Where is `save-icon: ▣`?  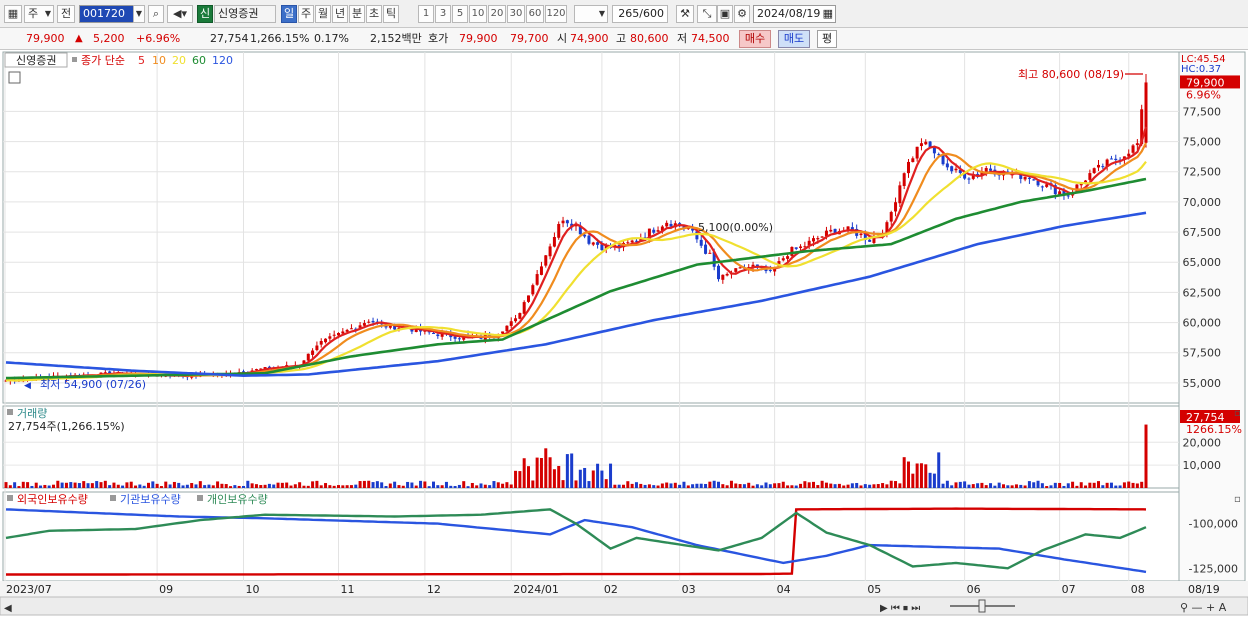
save-icon: ▣ is located at coordinates (725, 14).